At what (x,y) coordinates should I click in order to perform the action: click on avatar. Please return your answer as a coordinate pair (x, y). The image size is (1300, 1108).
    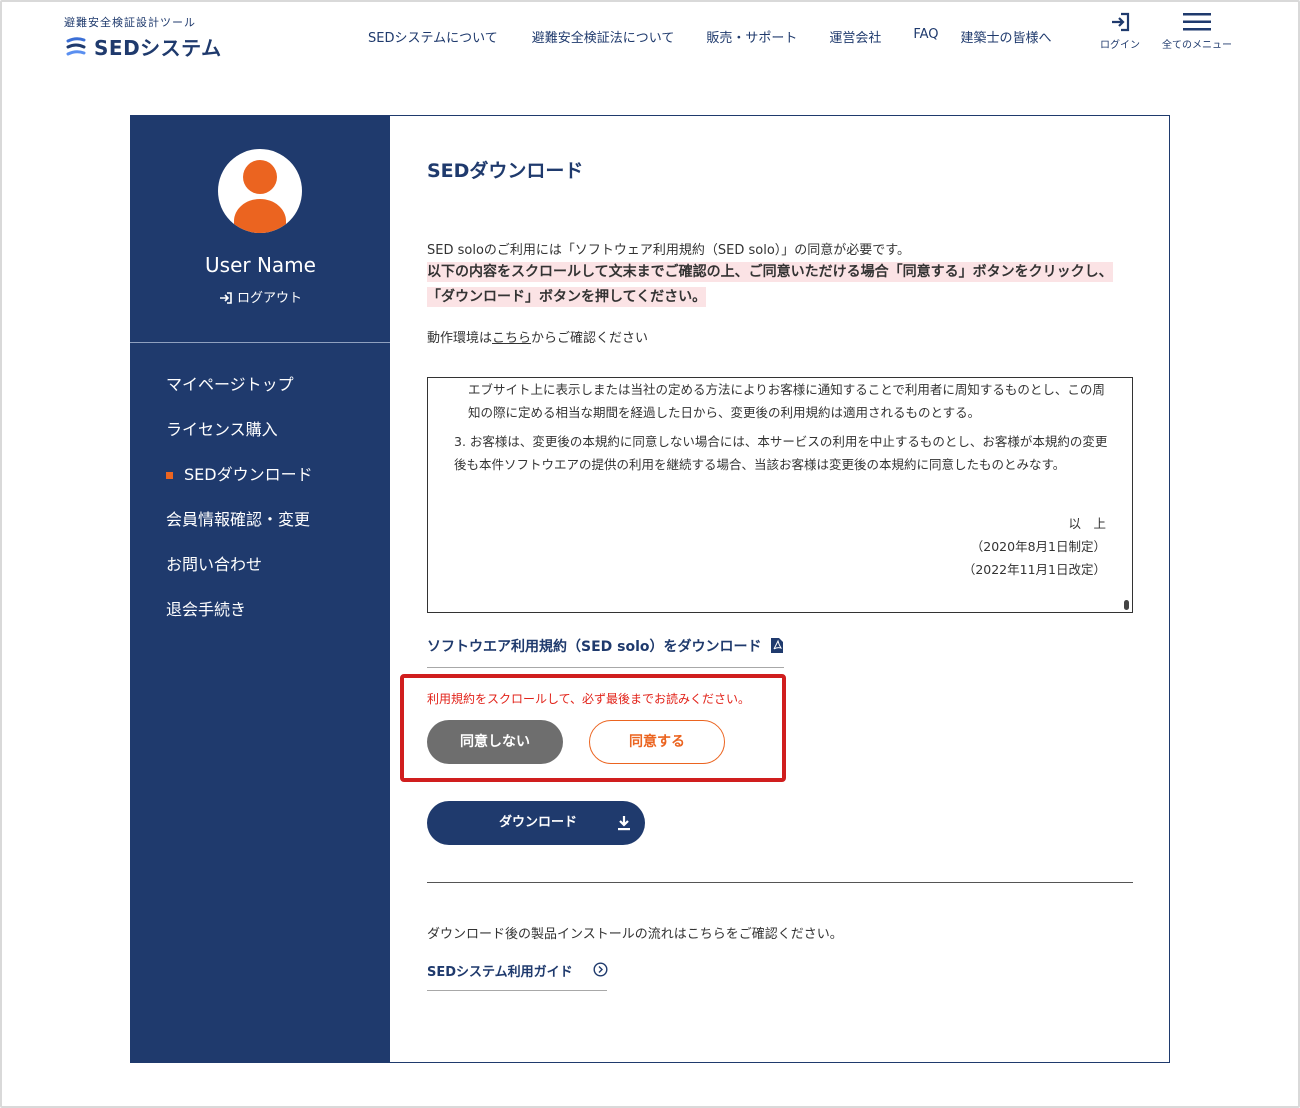
    Looking at the image, I should click on (260, 191).